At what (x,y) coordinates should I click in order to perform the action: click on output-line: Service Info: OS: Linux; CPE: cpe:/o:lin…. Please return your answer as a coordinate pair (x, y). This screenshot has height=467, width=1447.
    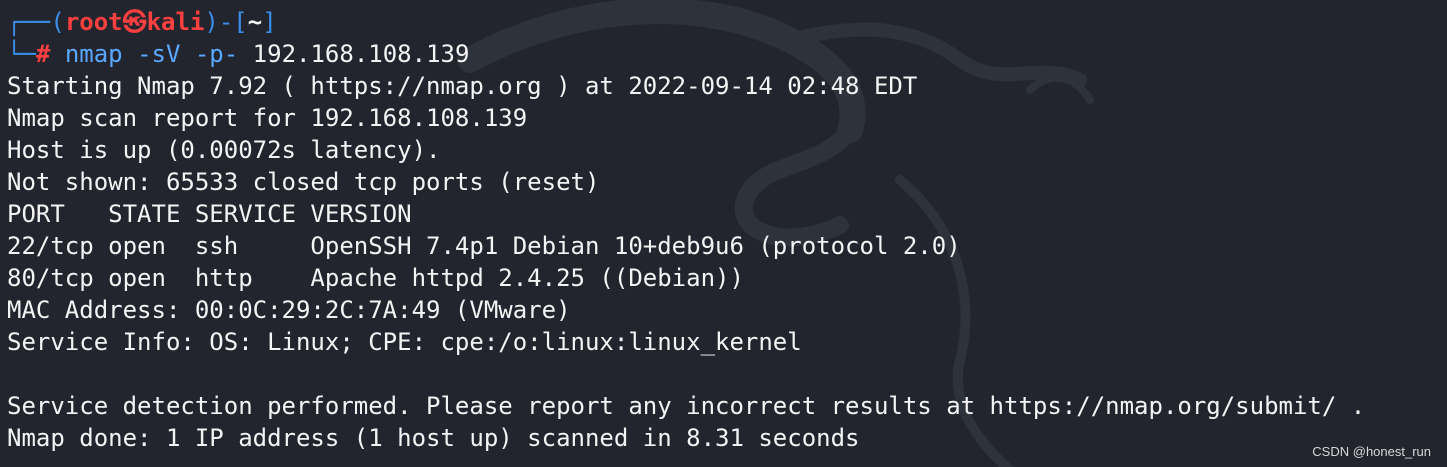
    Looking at the image, I should click on (404, 342).